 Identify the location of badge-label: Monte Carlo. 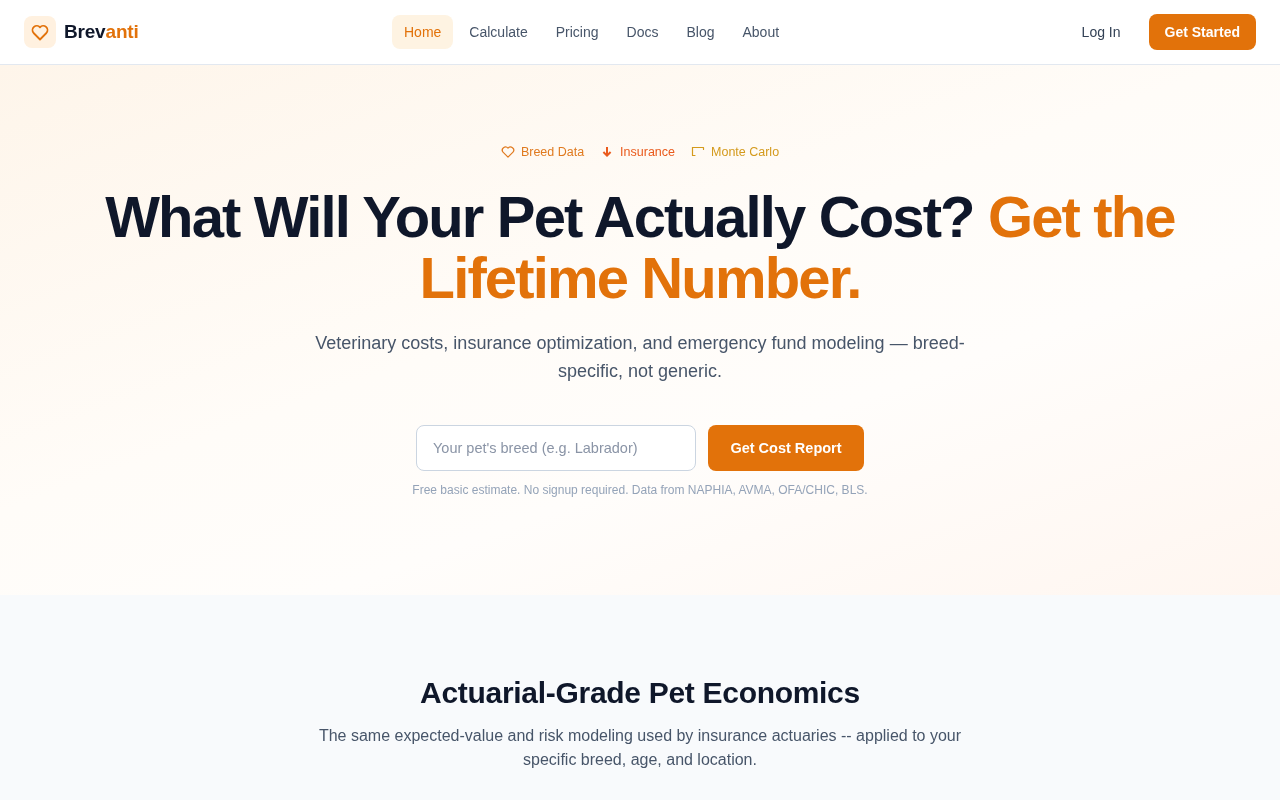
(745, 152).